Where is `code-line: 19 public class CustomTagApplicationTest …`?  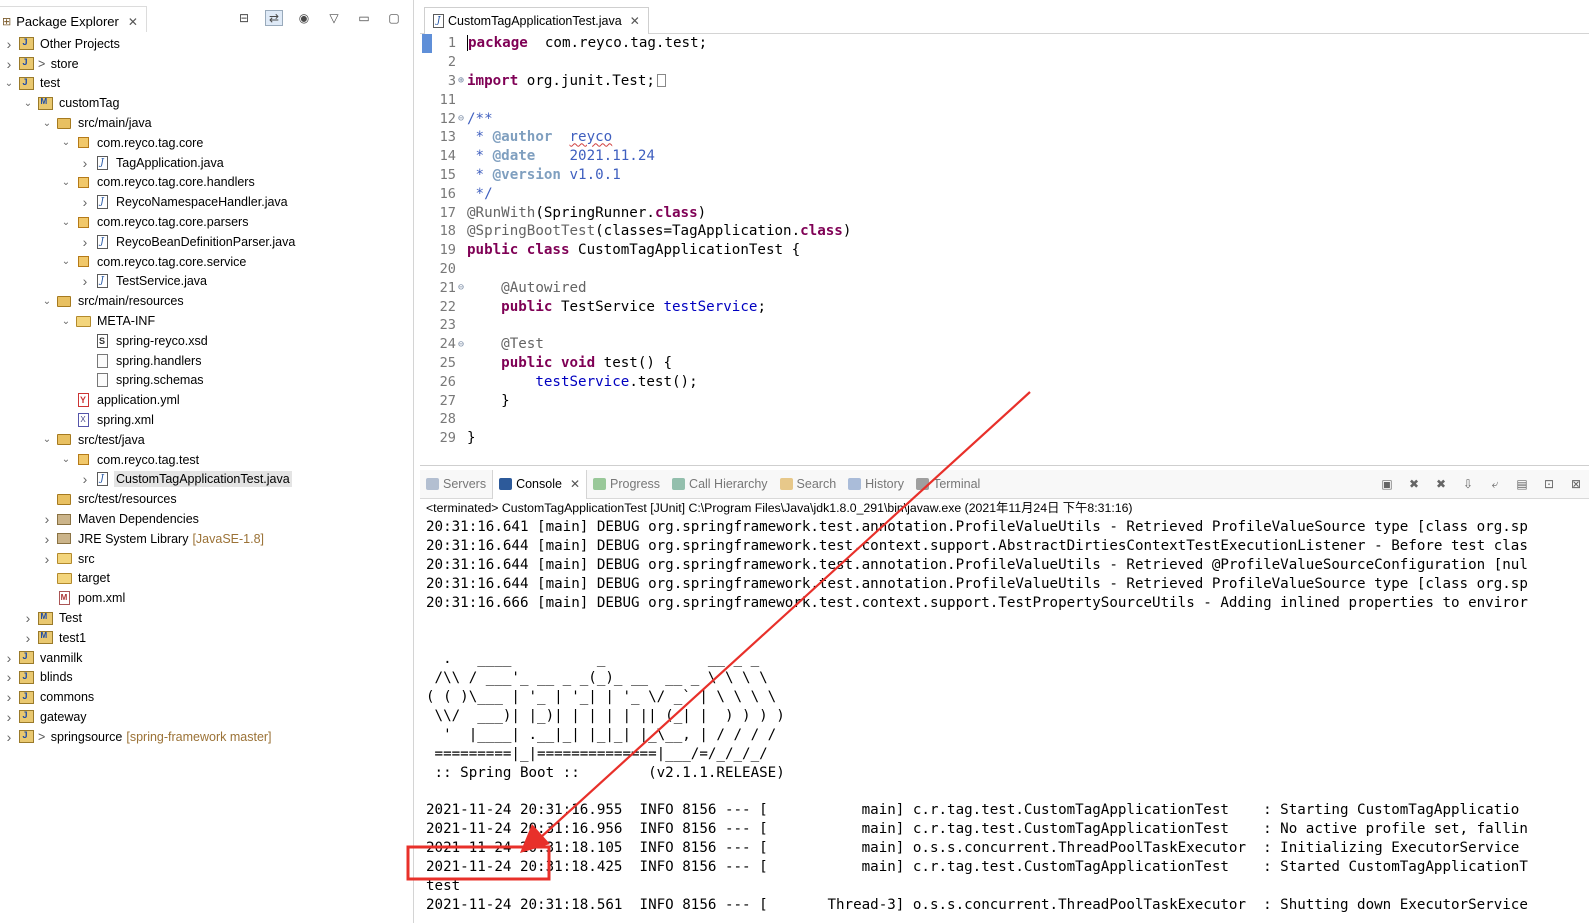
code-line: 19 public class CustomTagApplicationTest … is located at coordinates (1004, 250).